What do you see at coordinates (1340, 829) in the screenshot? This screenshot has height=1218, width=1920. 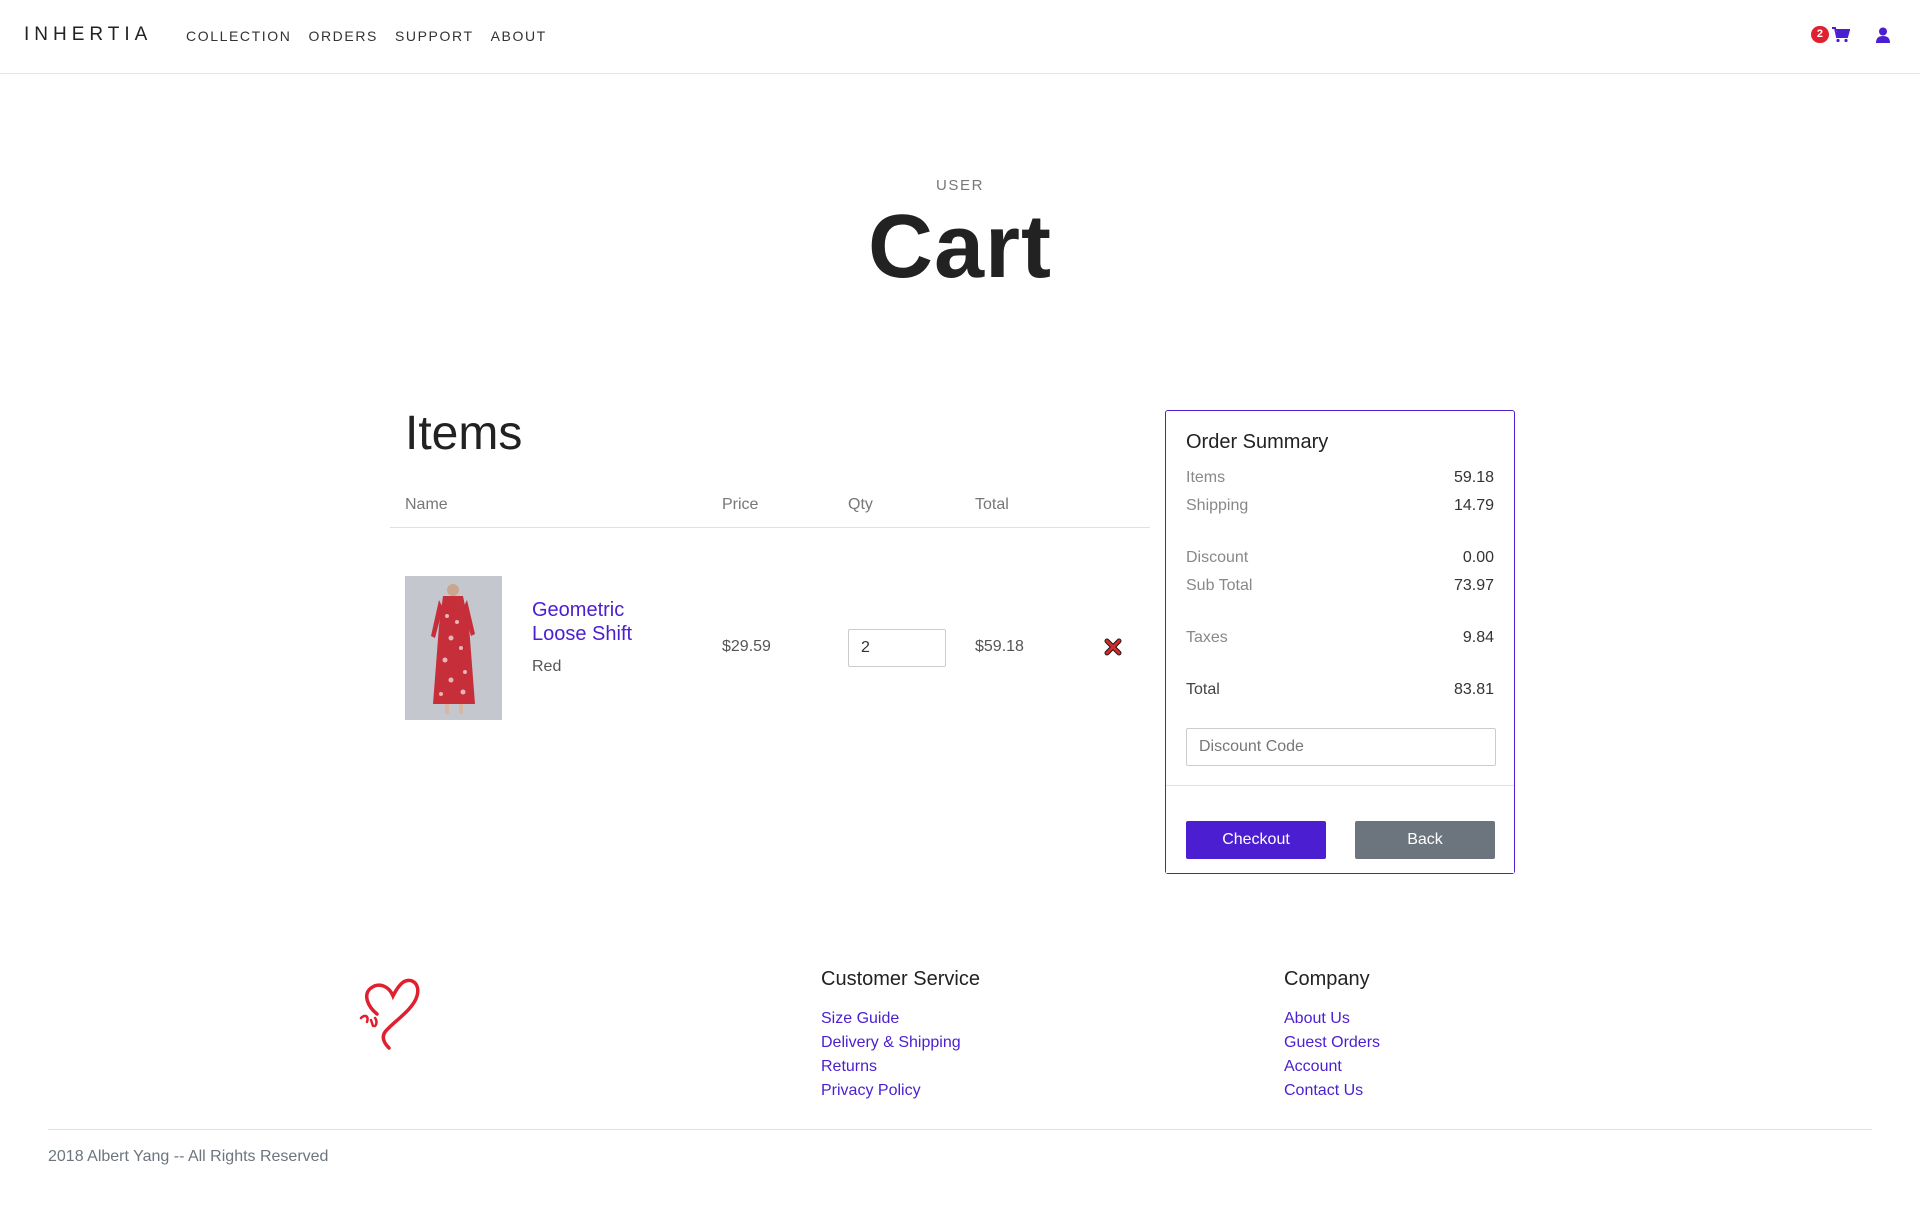 I see `summary-actions: Checkout Back` at bounding box center [1340, 829].